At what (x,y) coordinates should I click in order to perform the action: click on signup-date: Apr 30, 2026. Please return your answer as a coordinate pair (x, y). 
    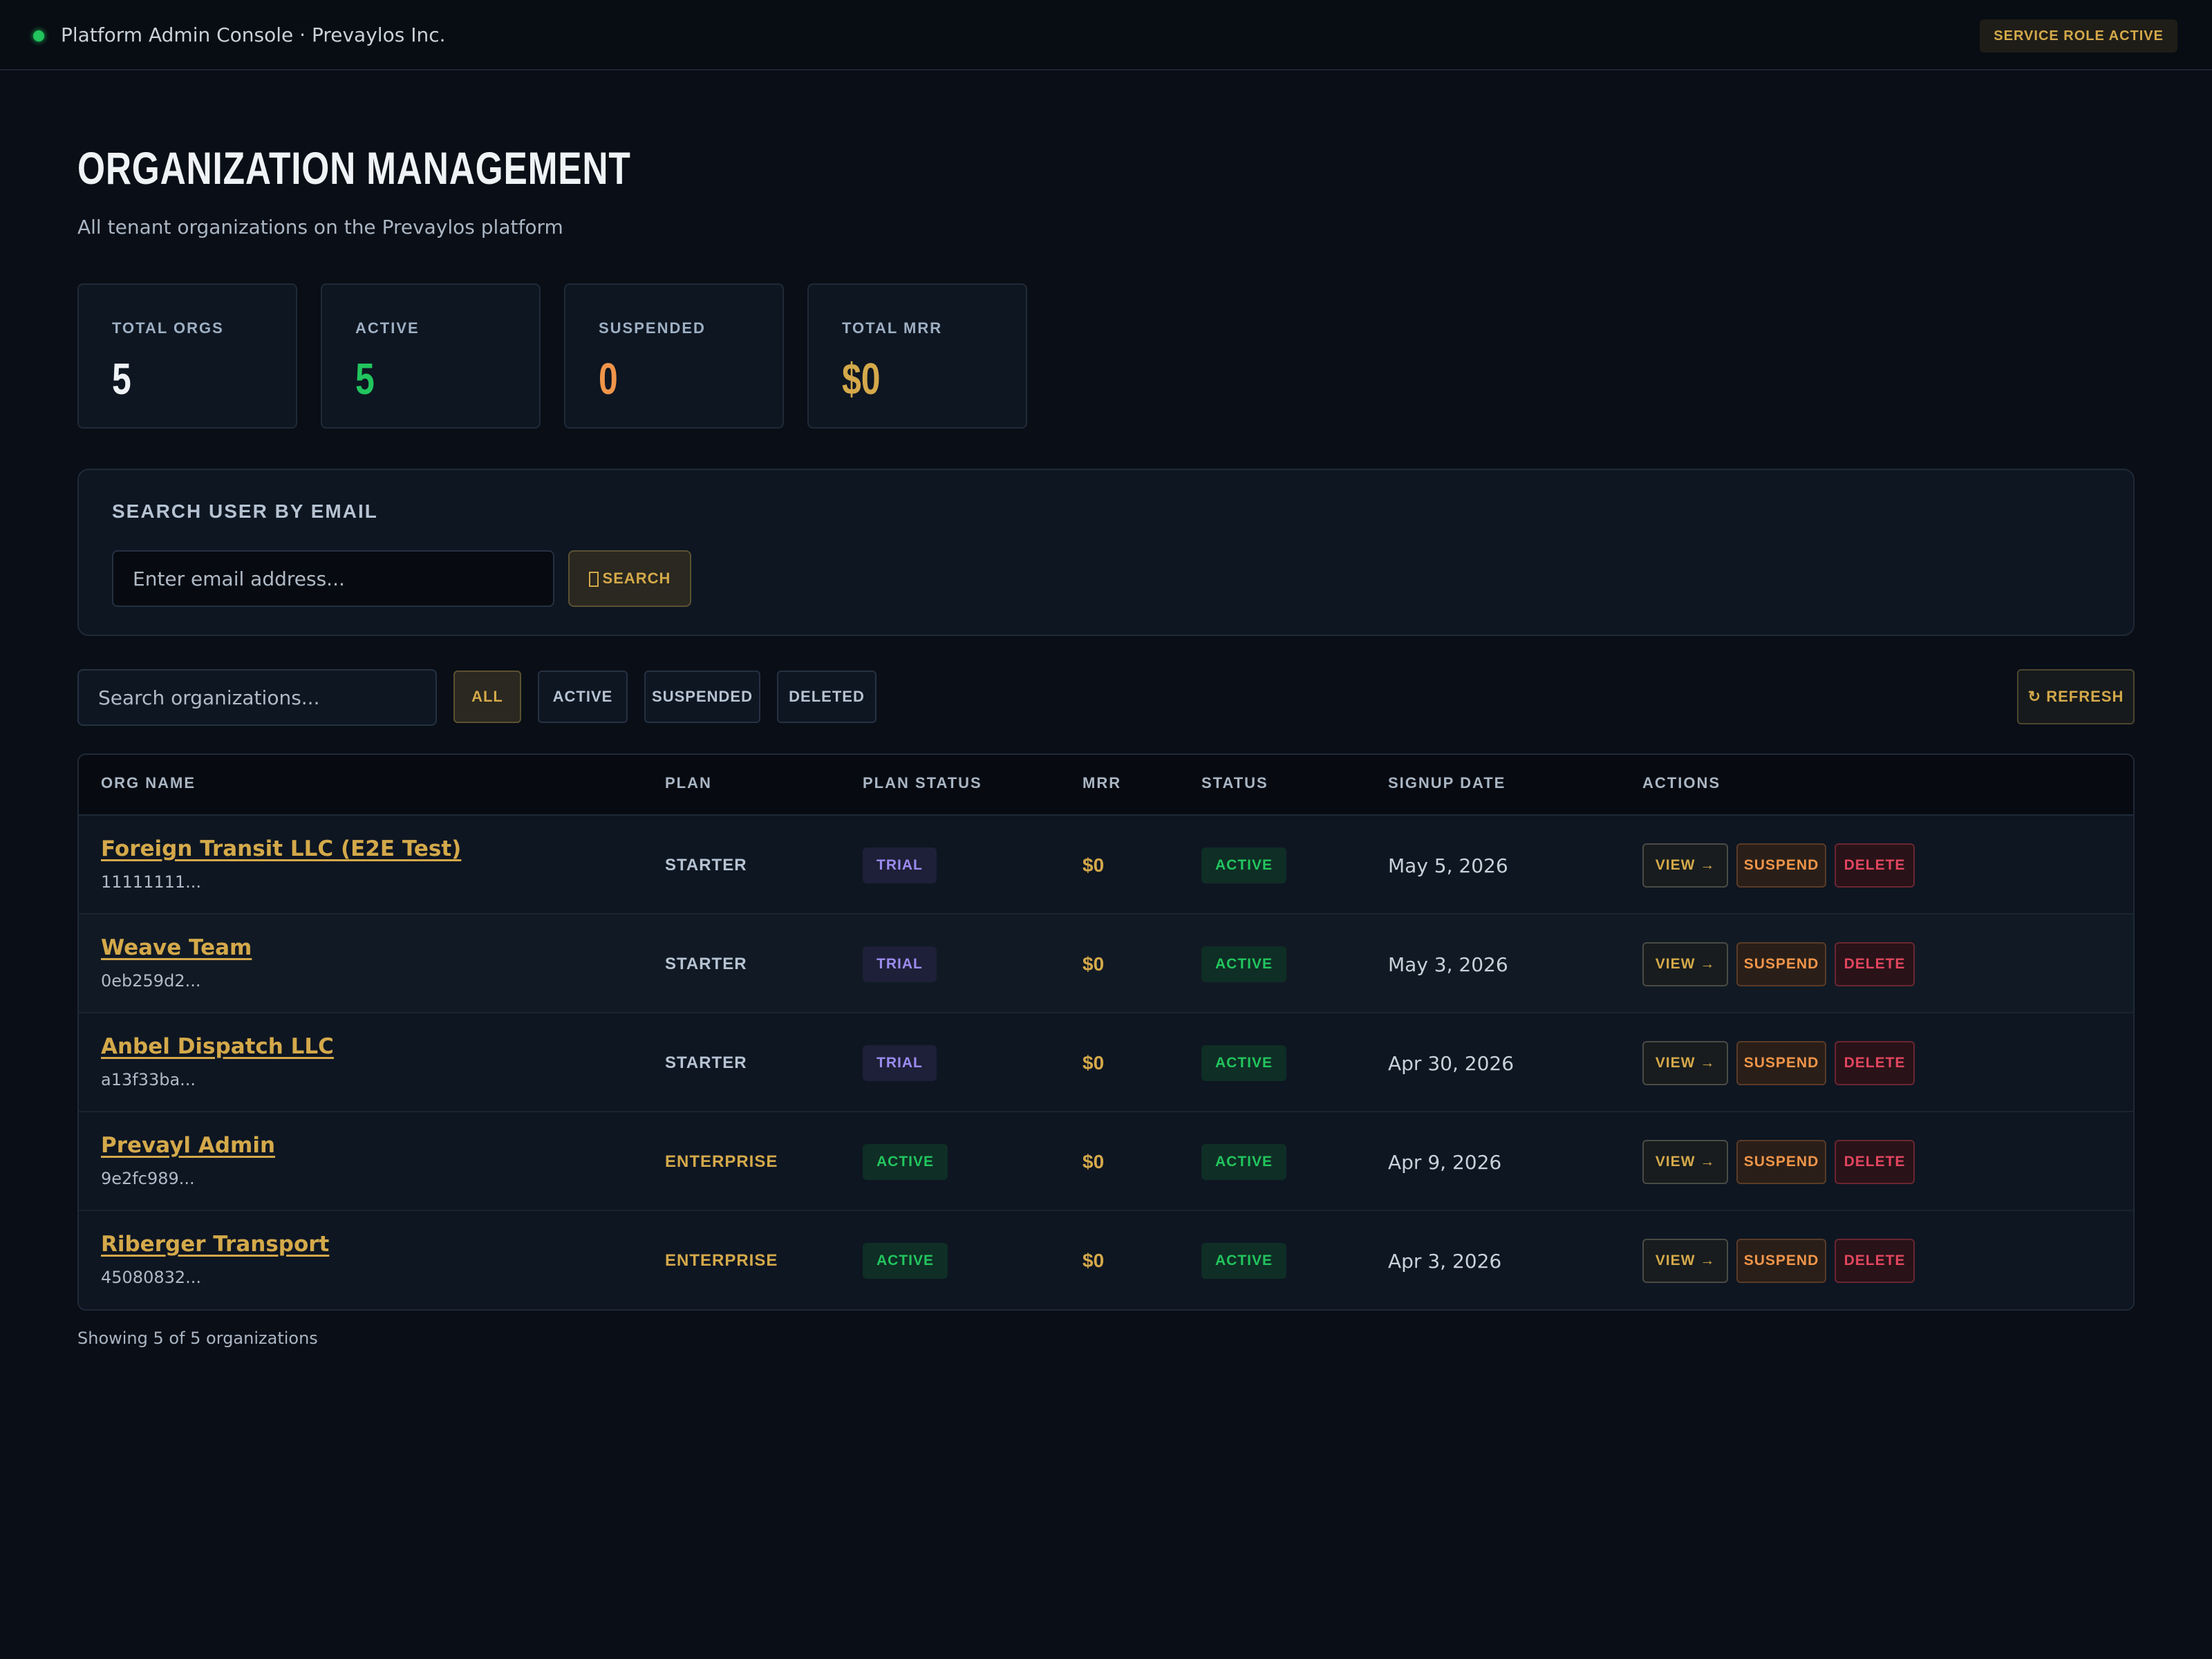
    Looking at the image, I should click on (1451, 1063).